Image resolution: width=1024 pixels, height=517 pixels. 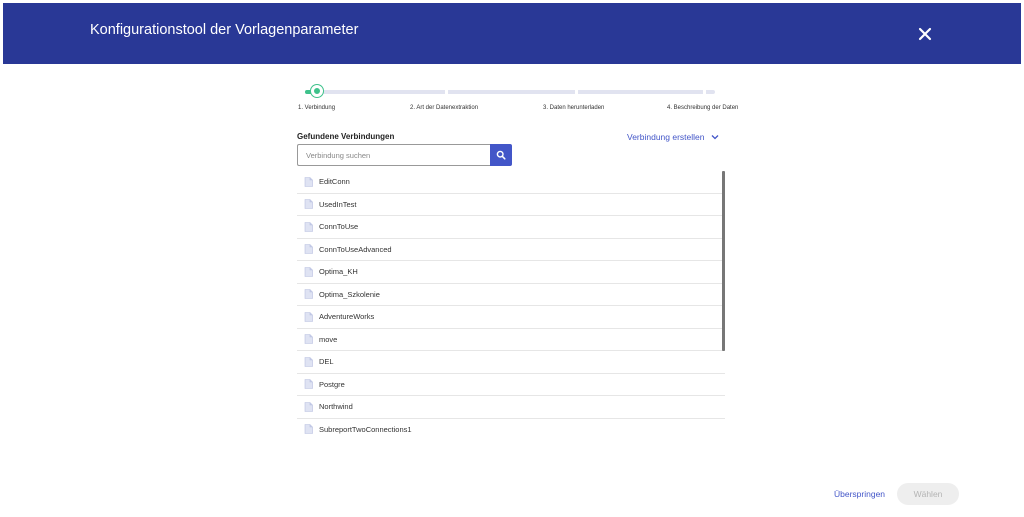 What do you see at coordinates (334, 182) in the screenshot?
I see `connection-name: EditConn` at bounding box center [334, 182].